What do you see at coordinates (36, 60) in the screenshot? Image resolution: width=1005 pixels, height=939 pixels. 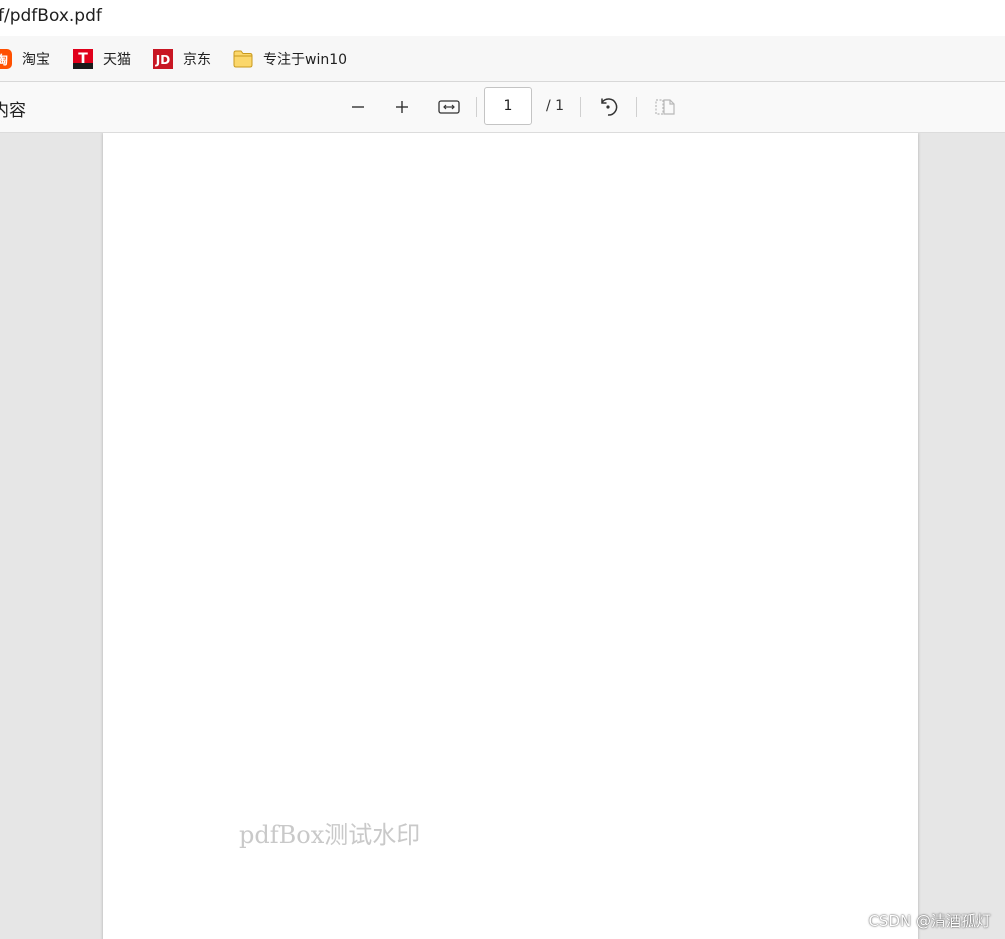 I see `bookmark-label: 淘宝` at bounding box center [36, 60].